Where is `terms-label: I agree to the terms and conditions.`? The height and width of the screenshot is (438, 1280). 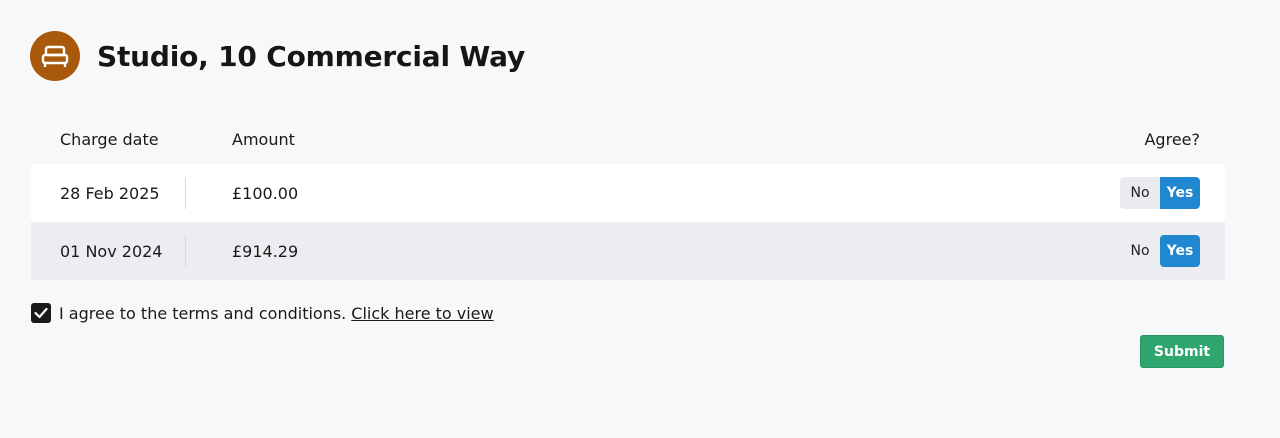
terms-label: I agree to the terms and conditions. is located at coordinates (203, 313).